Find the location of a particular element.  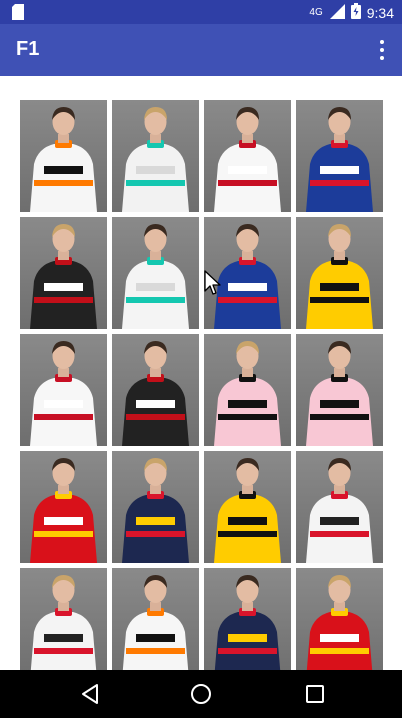

home-icon is located at coordinates (201, 694).